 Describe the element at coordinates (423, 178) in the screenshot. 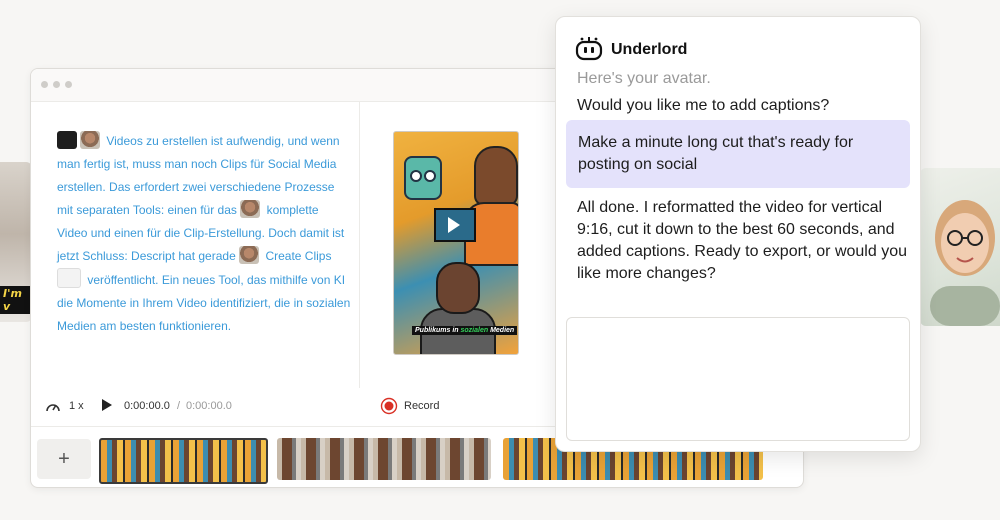

I see `robot-illustration` at that location.